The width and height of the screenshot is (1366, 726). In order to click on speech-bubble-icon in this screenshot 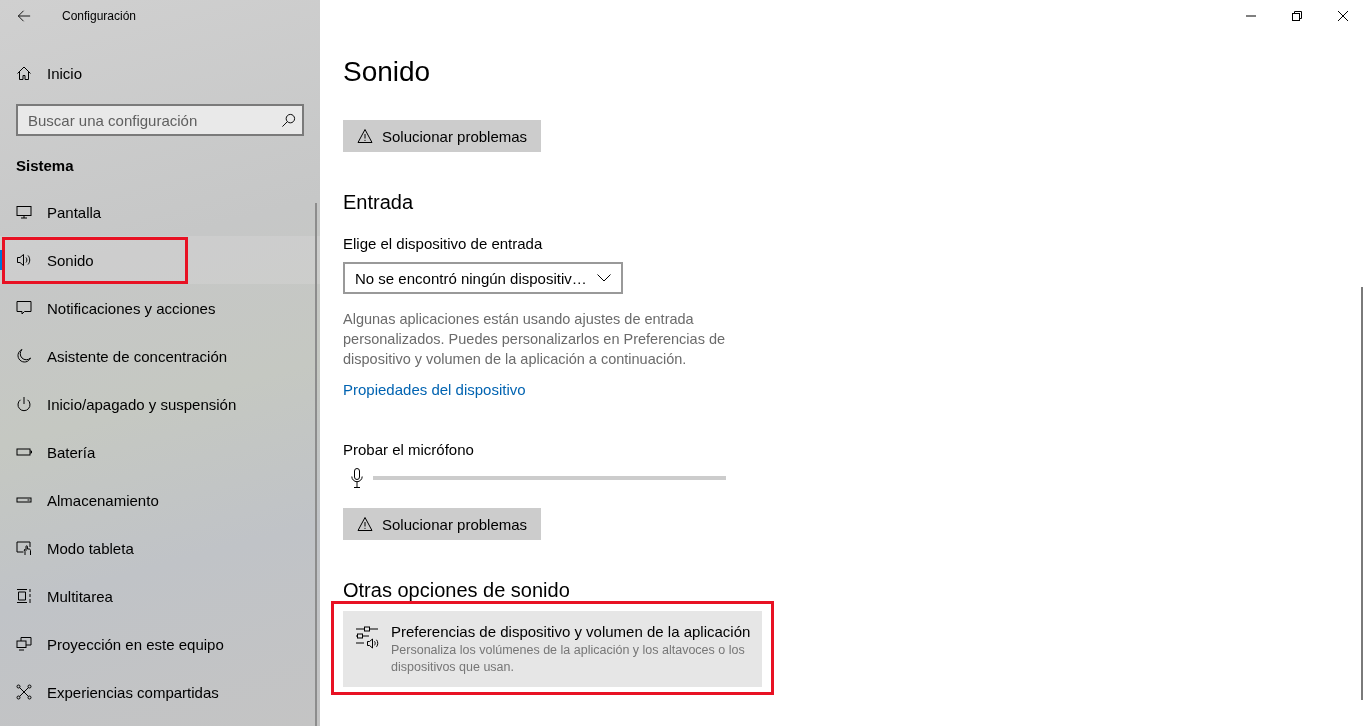, I will do `click(24, 308)`.